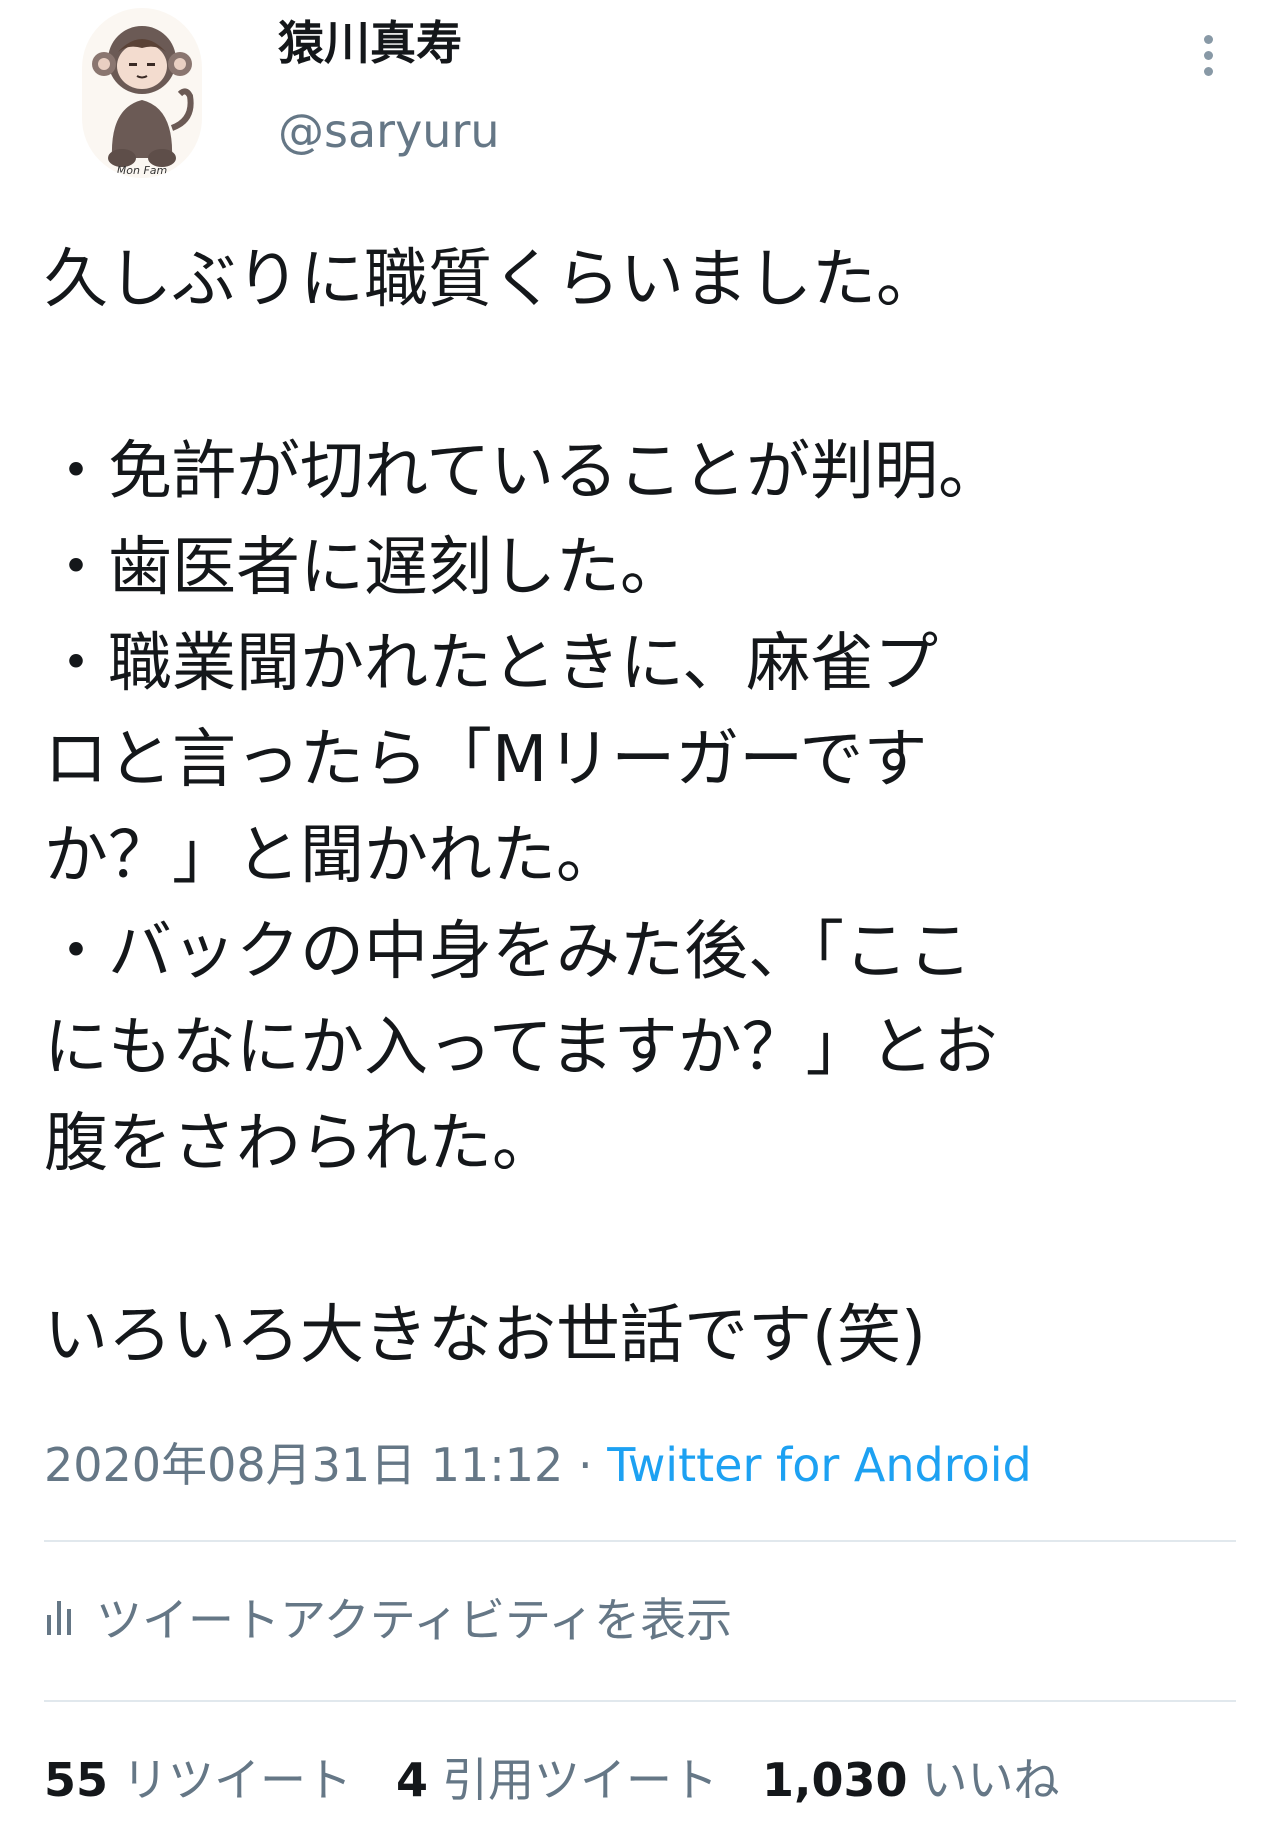  I want to click on tweet-line: ・歯医者に遅刻した。, so click(364, 568).